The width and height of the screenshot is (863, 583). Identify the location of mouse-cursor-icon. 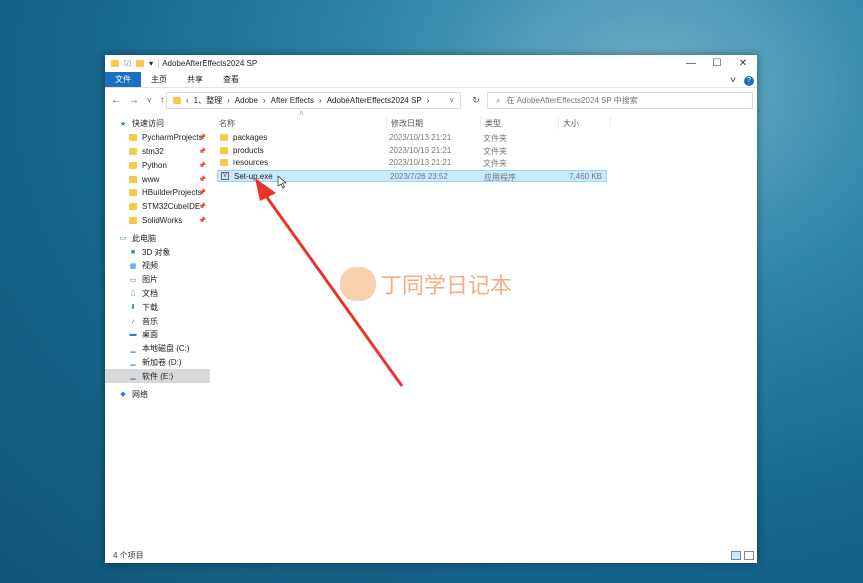
(282, 182).